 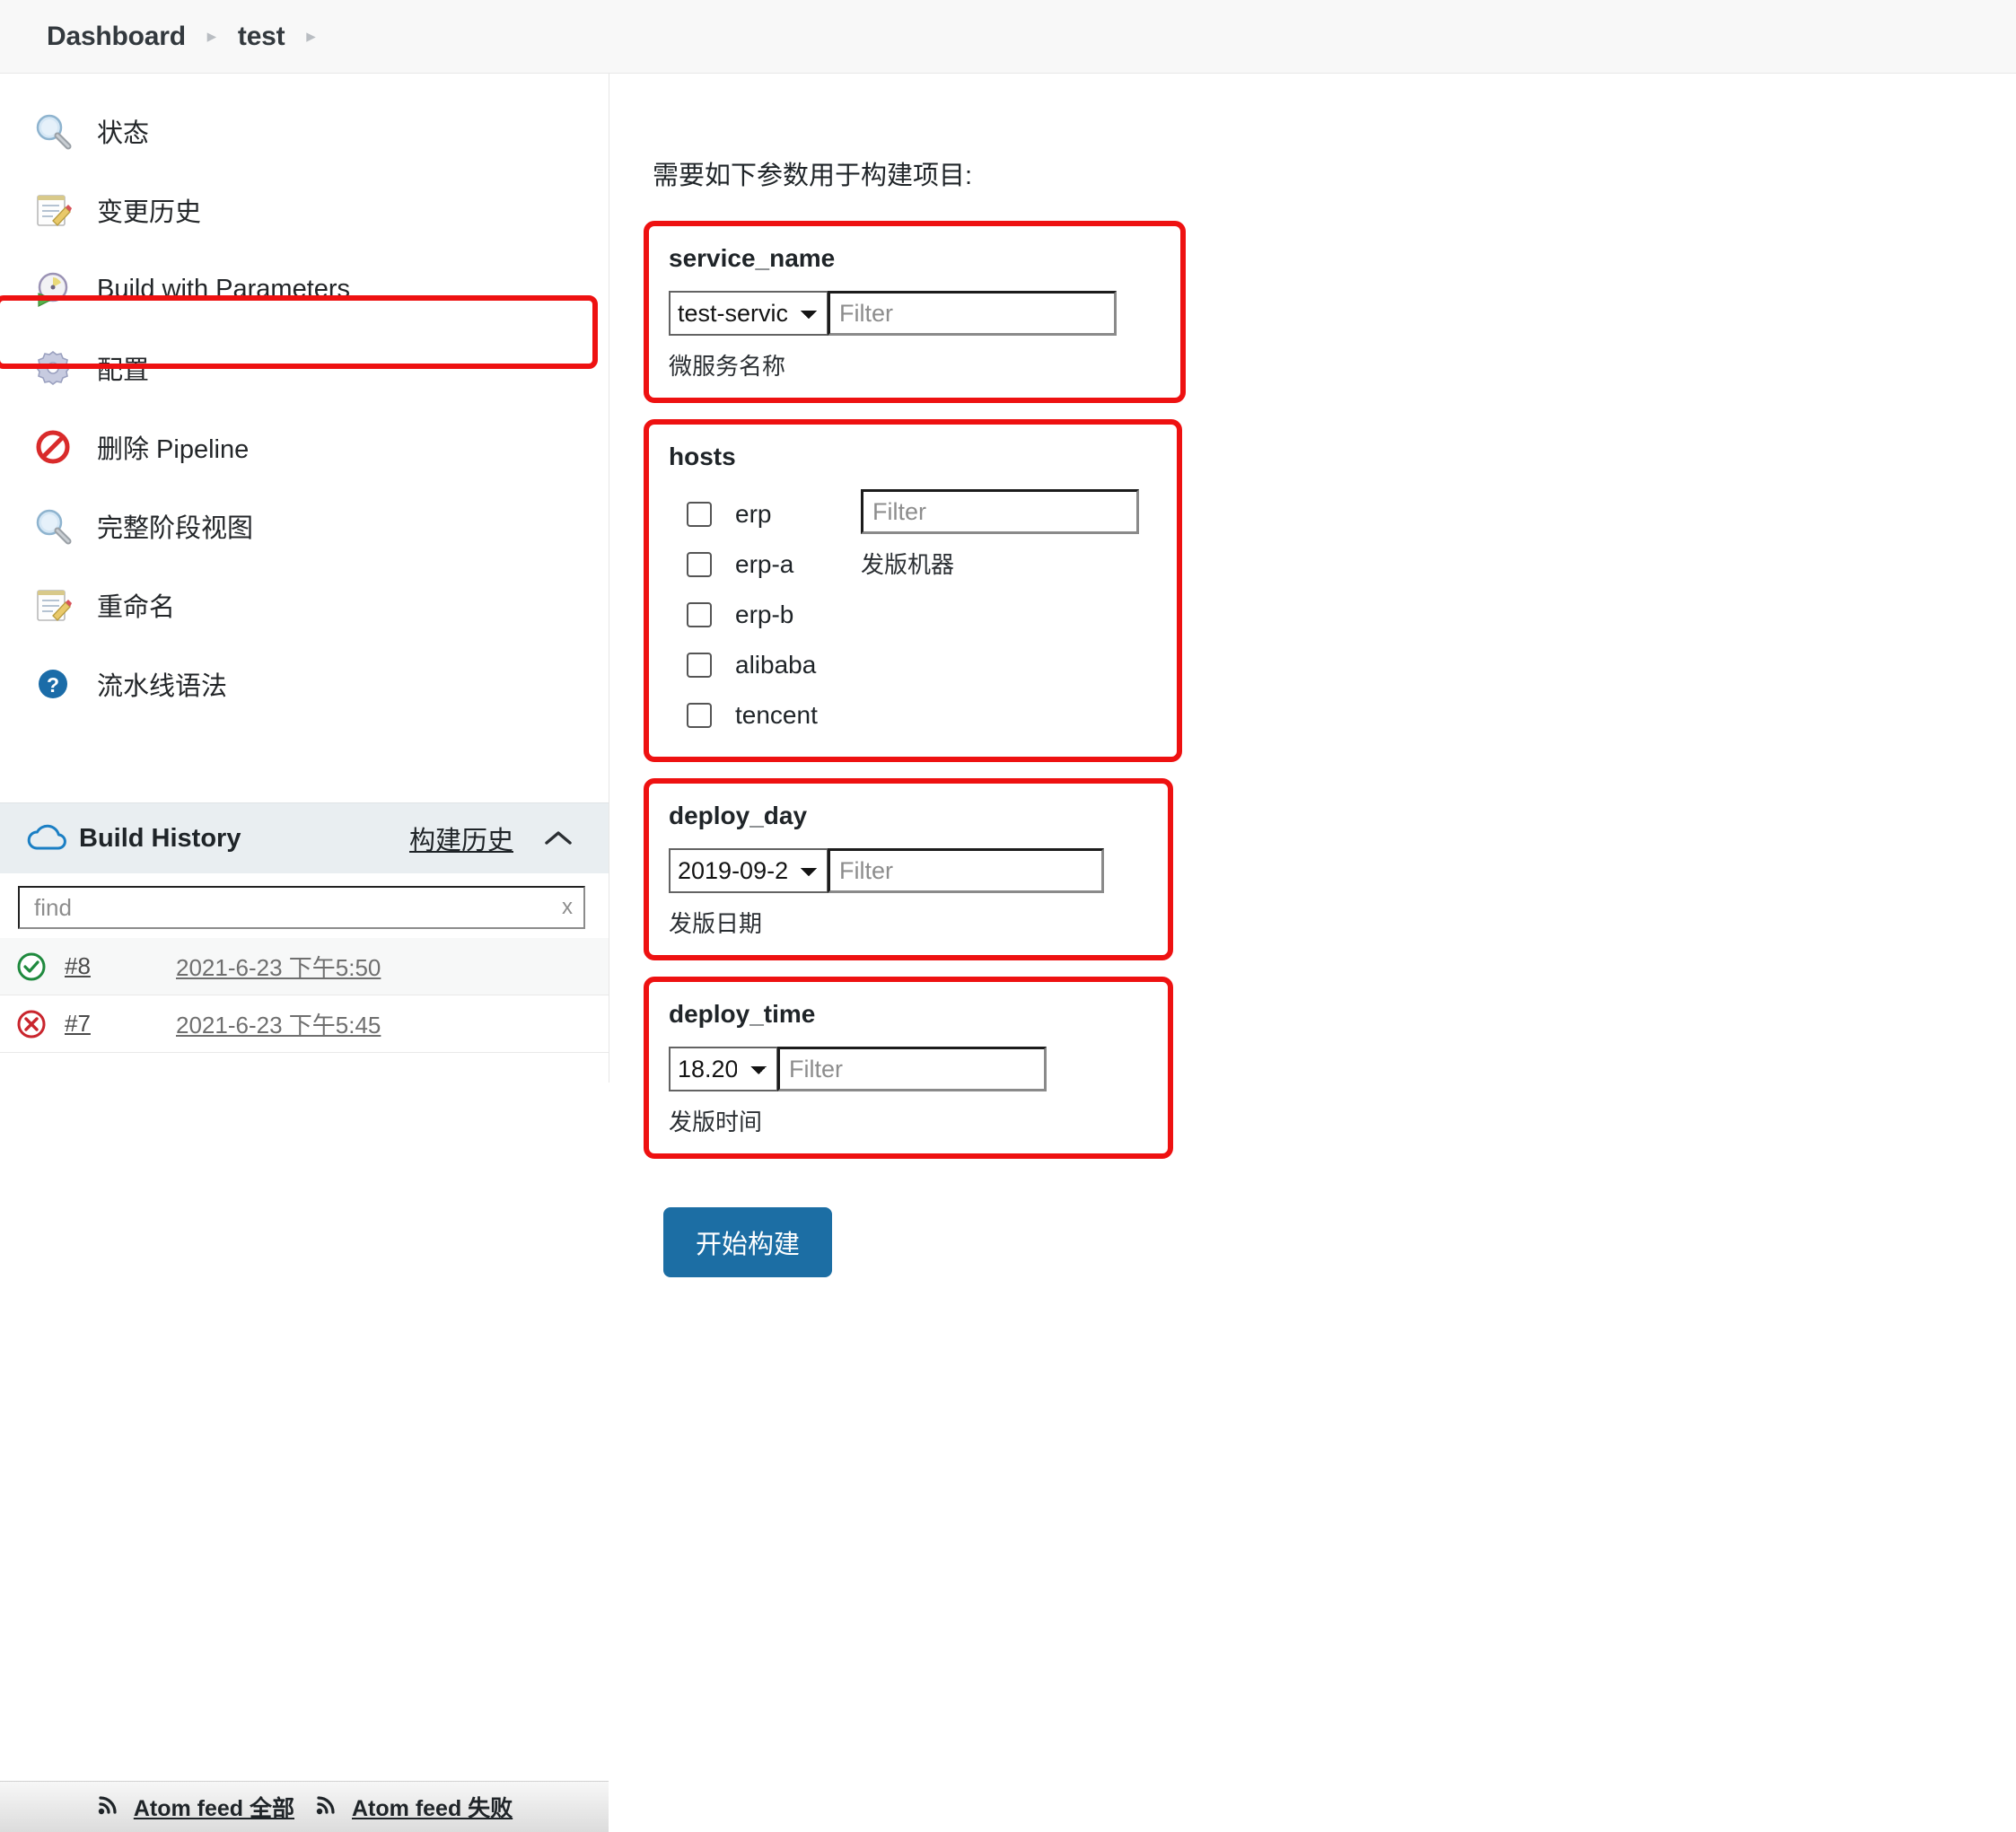 I want to click on breadcrumb-item-dashboard: Dashboard, so click(x=116, y=37).